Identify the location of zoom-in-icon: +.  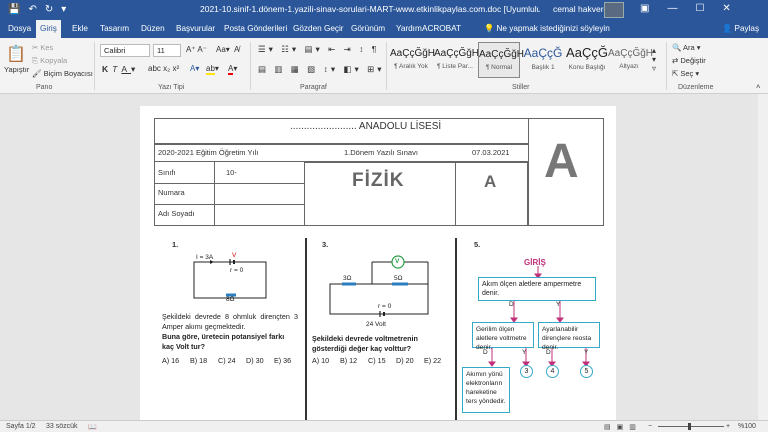
(728, 426).